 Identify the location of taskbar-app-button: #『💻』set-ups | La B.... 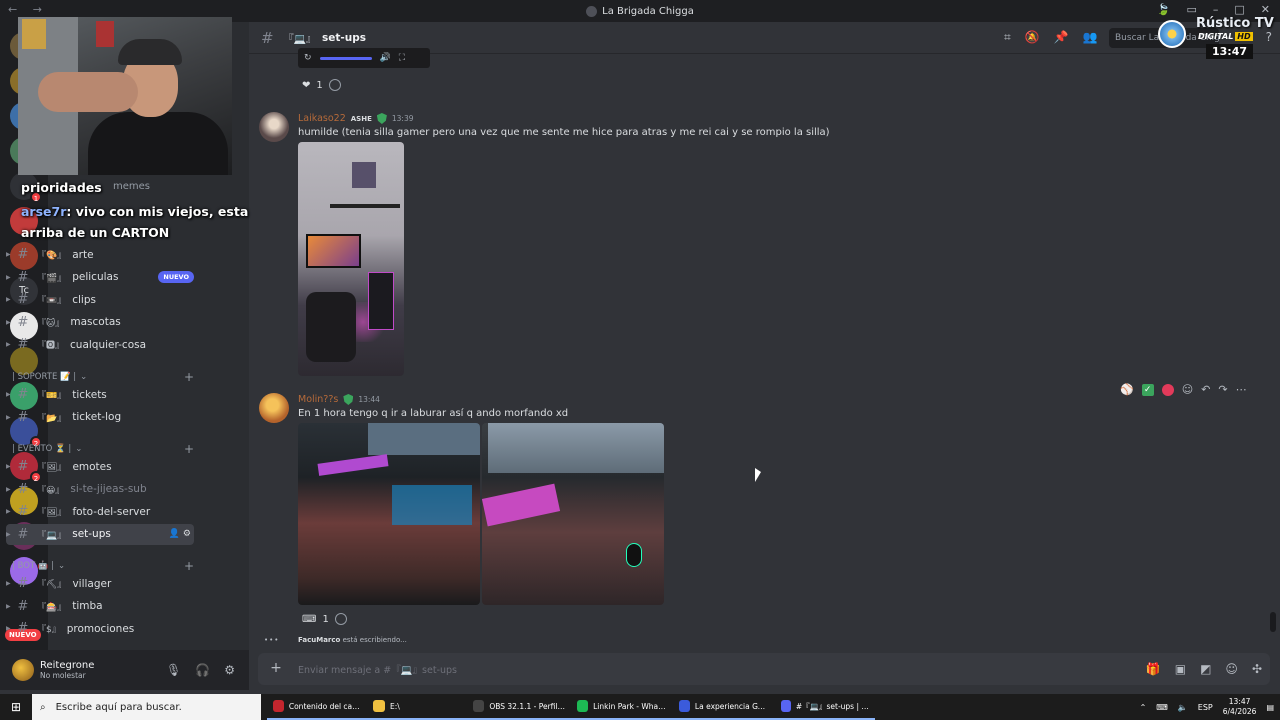
(825, 707).